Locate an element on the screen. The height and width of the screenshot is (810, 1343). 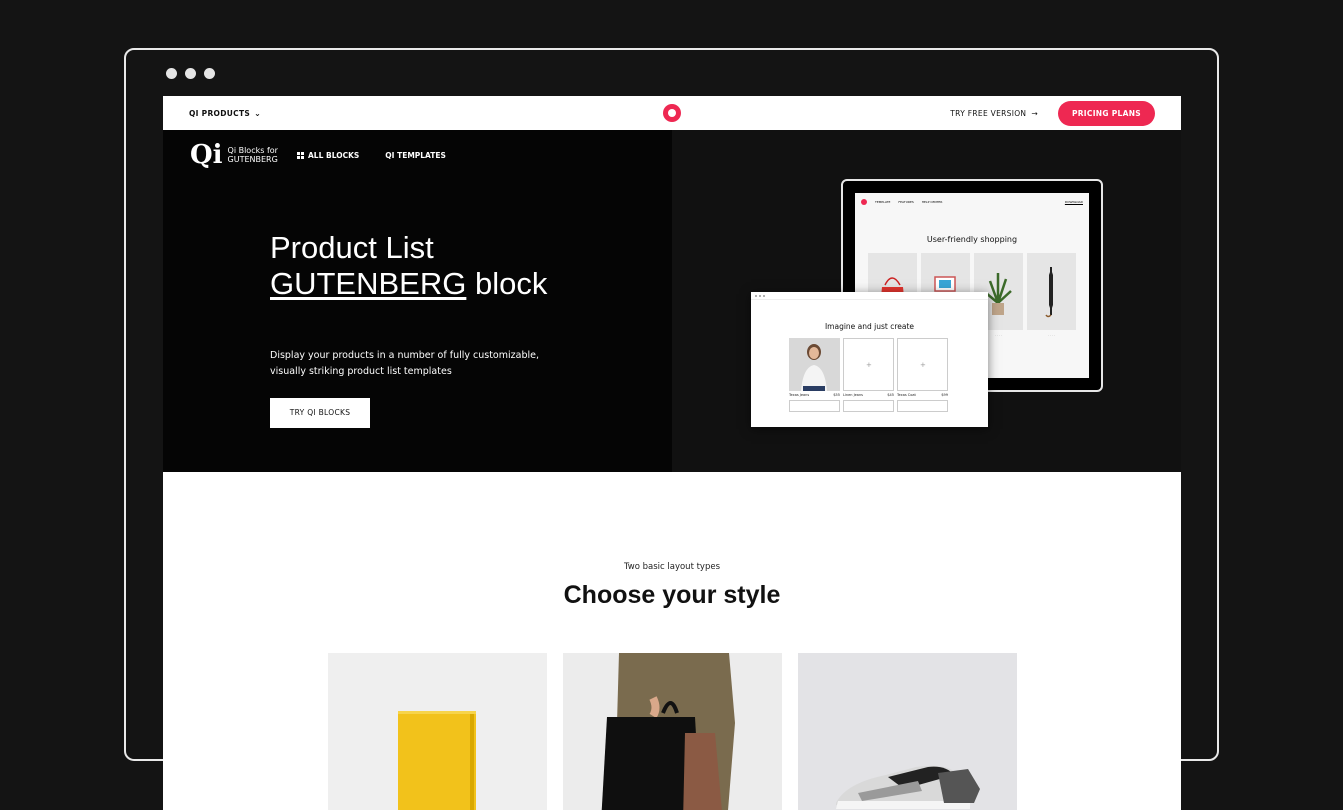
logo-text-line1: Qi Blocks for is located at coordinates (252, 150).